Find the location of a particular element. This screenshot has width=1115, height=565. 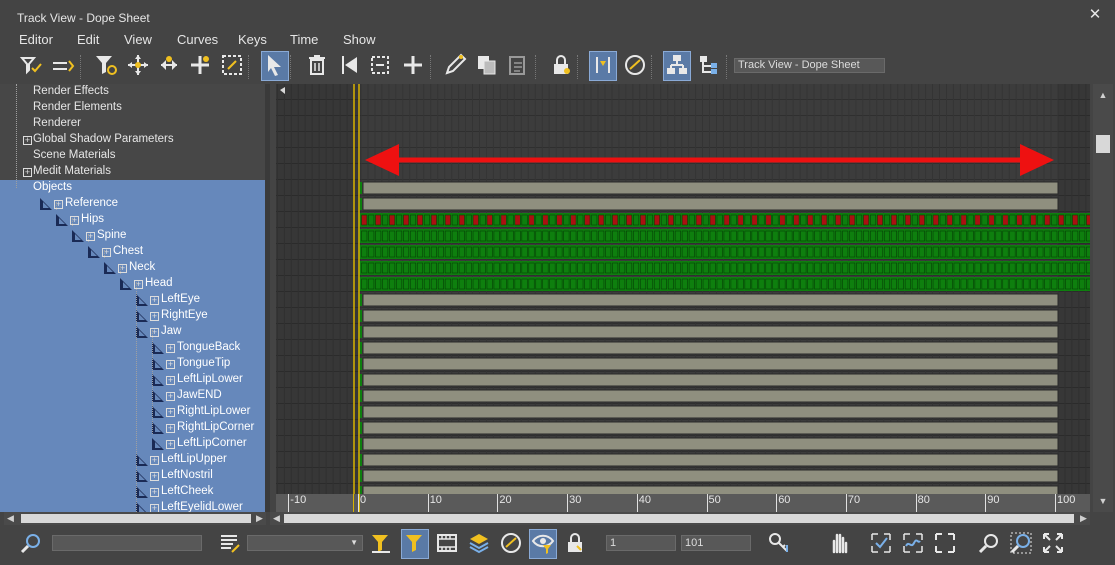

tree-item-spine: + Spine is located at coordinates (135, 236).